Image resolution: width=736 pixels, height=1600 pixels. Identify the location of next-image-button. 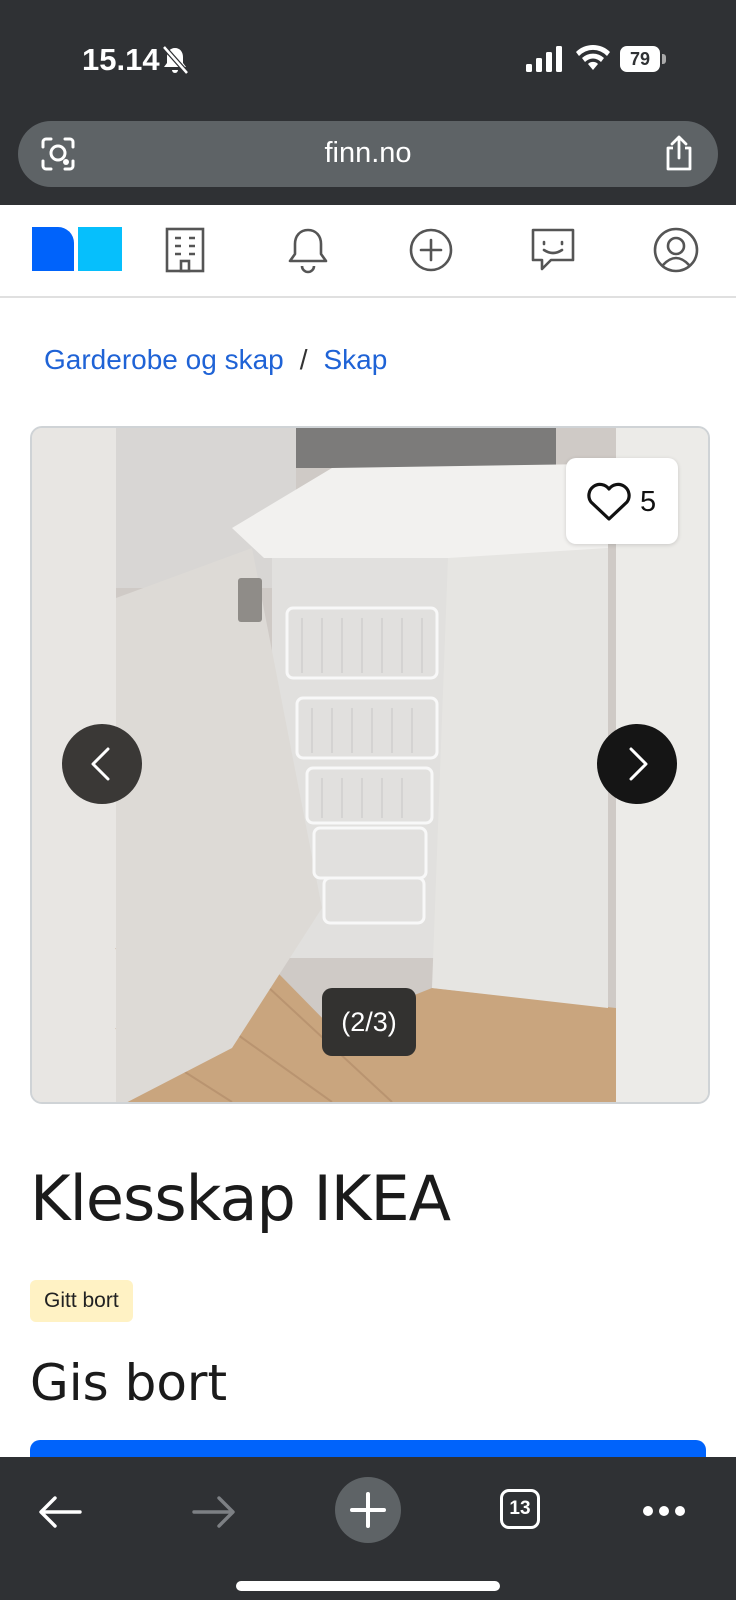
(637, 764).